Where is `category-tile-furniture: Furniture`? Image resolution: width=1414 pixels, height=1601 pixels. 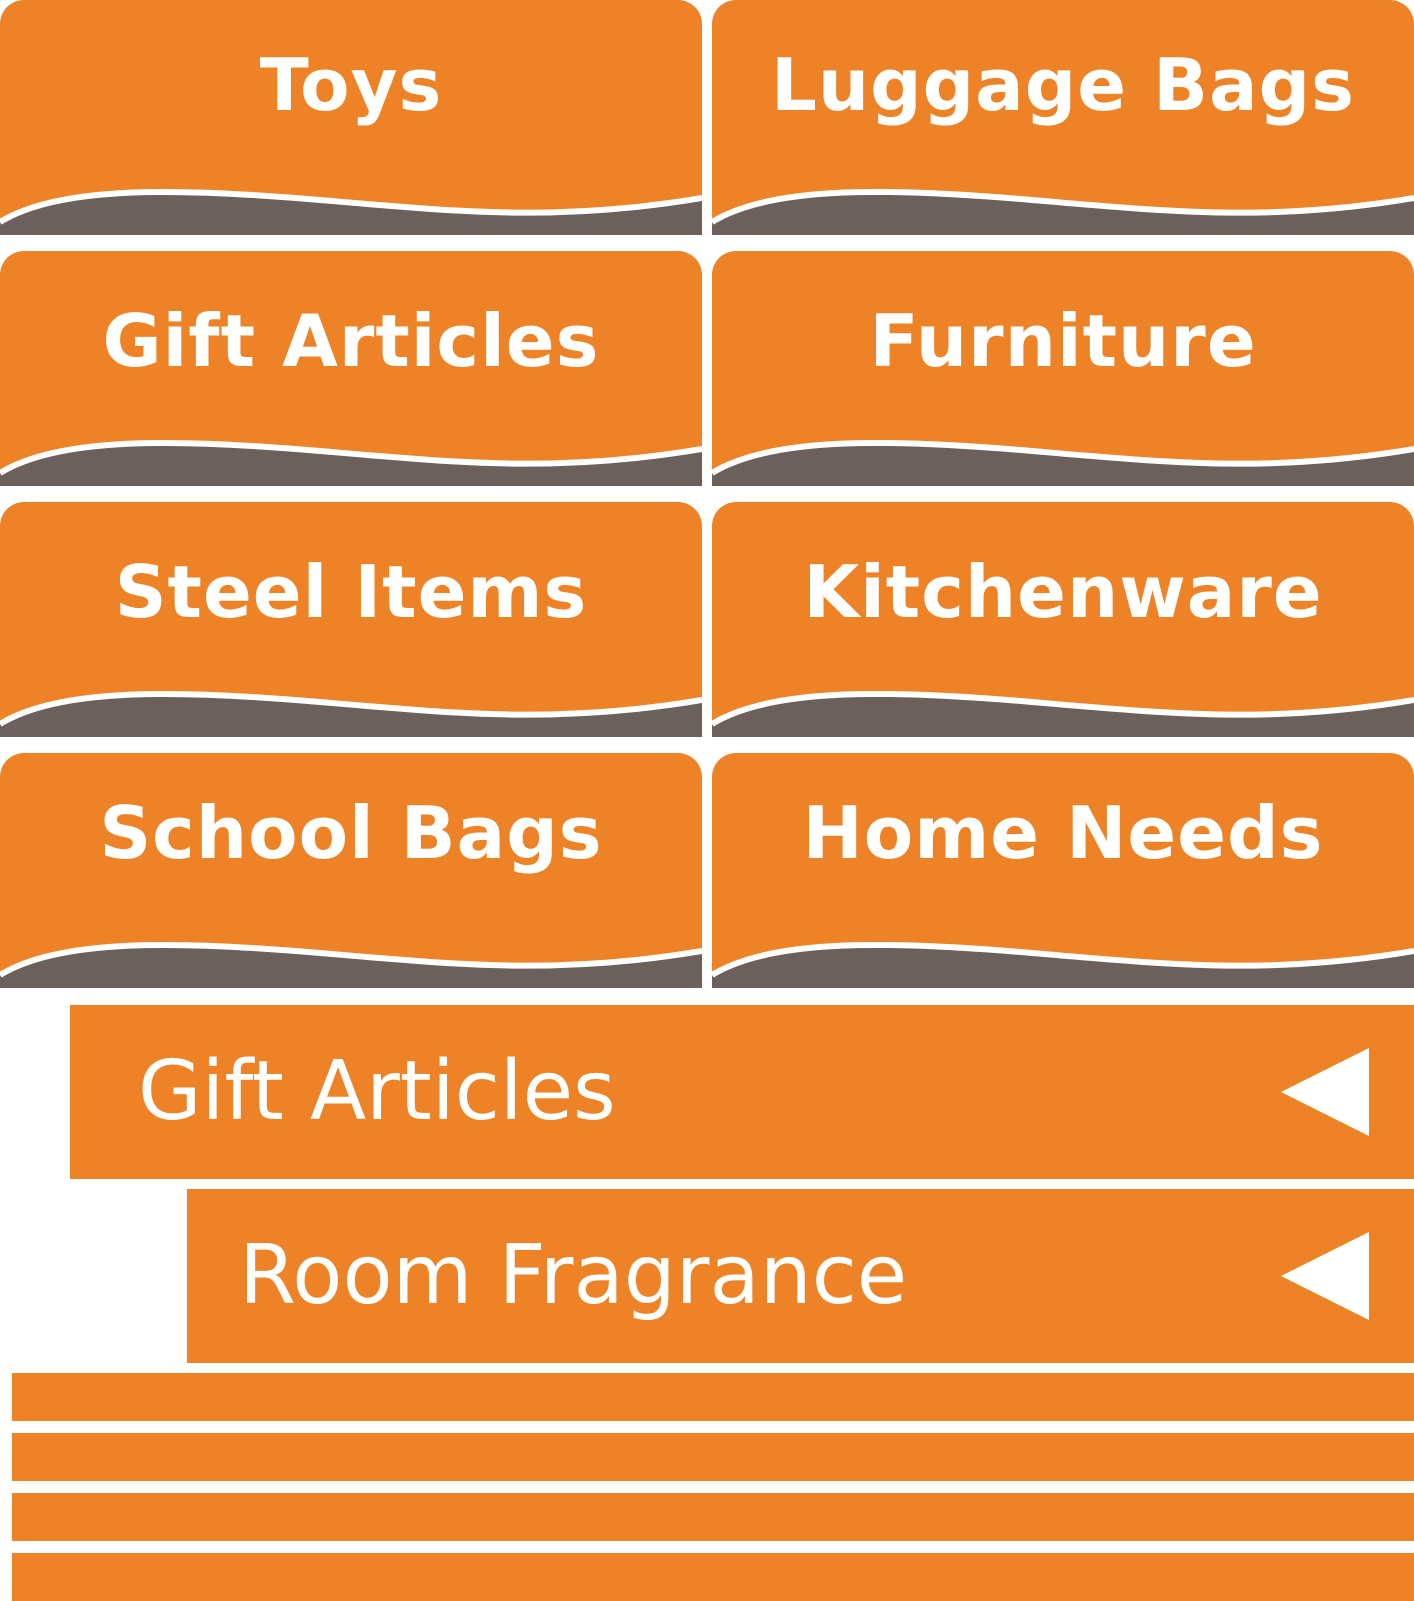 category-tile-furniture: Furniture is located at coordinates (1063, 368).